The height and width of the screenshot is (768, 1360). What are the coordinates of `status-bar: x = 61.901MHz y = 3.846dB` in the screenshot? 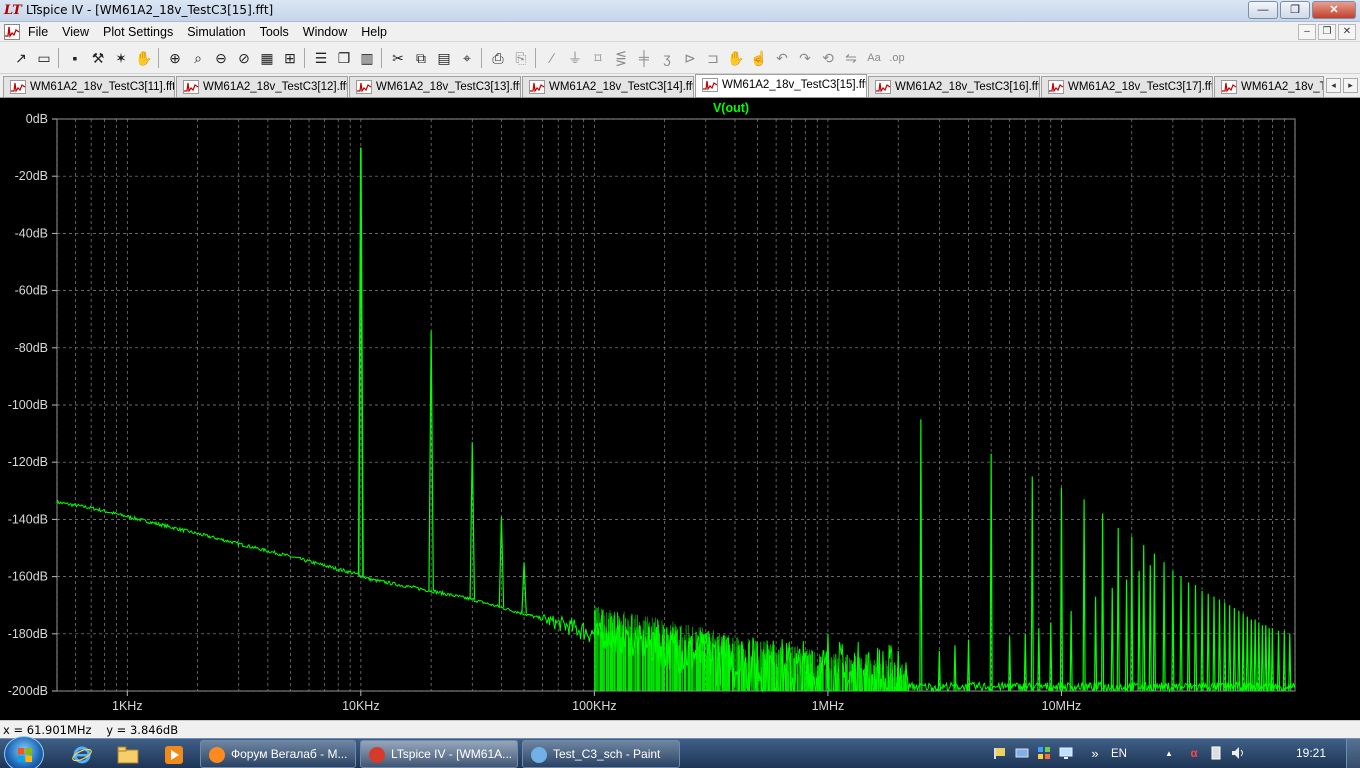 It's located at (680, 729).